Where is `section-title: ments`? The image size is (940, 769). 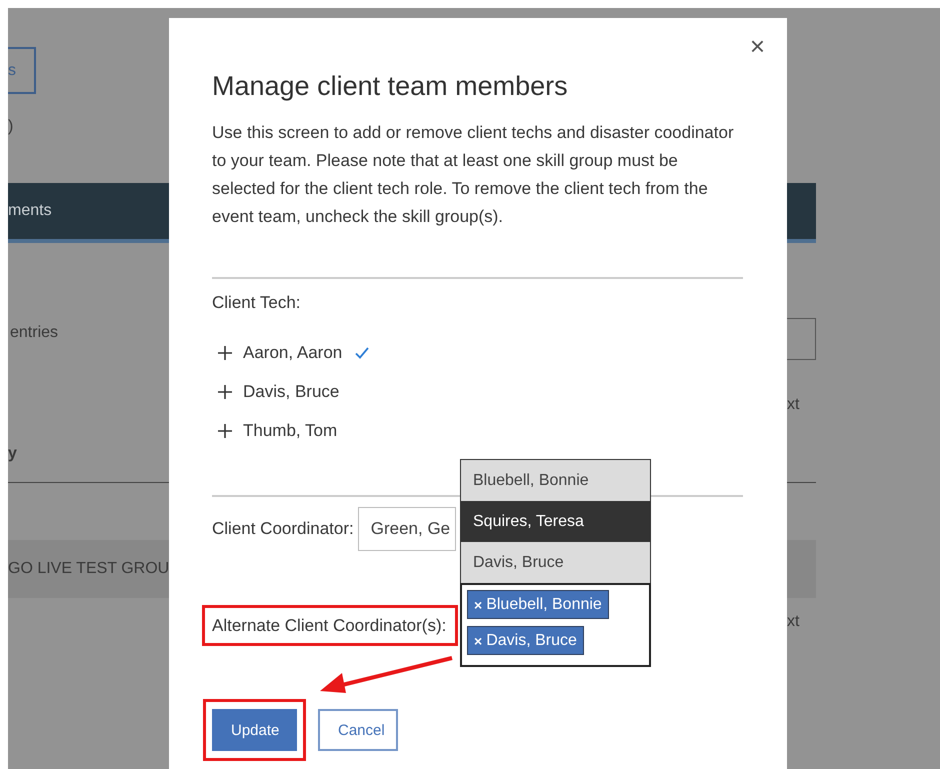
section-title: ments is located at coordinates (30, 211).